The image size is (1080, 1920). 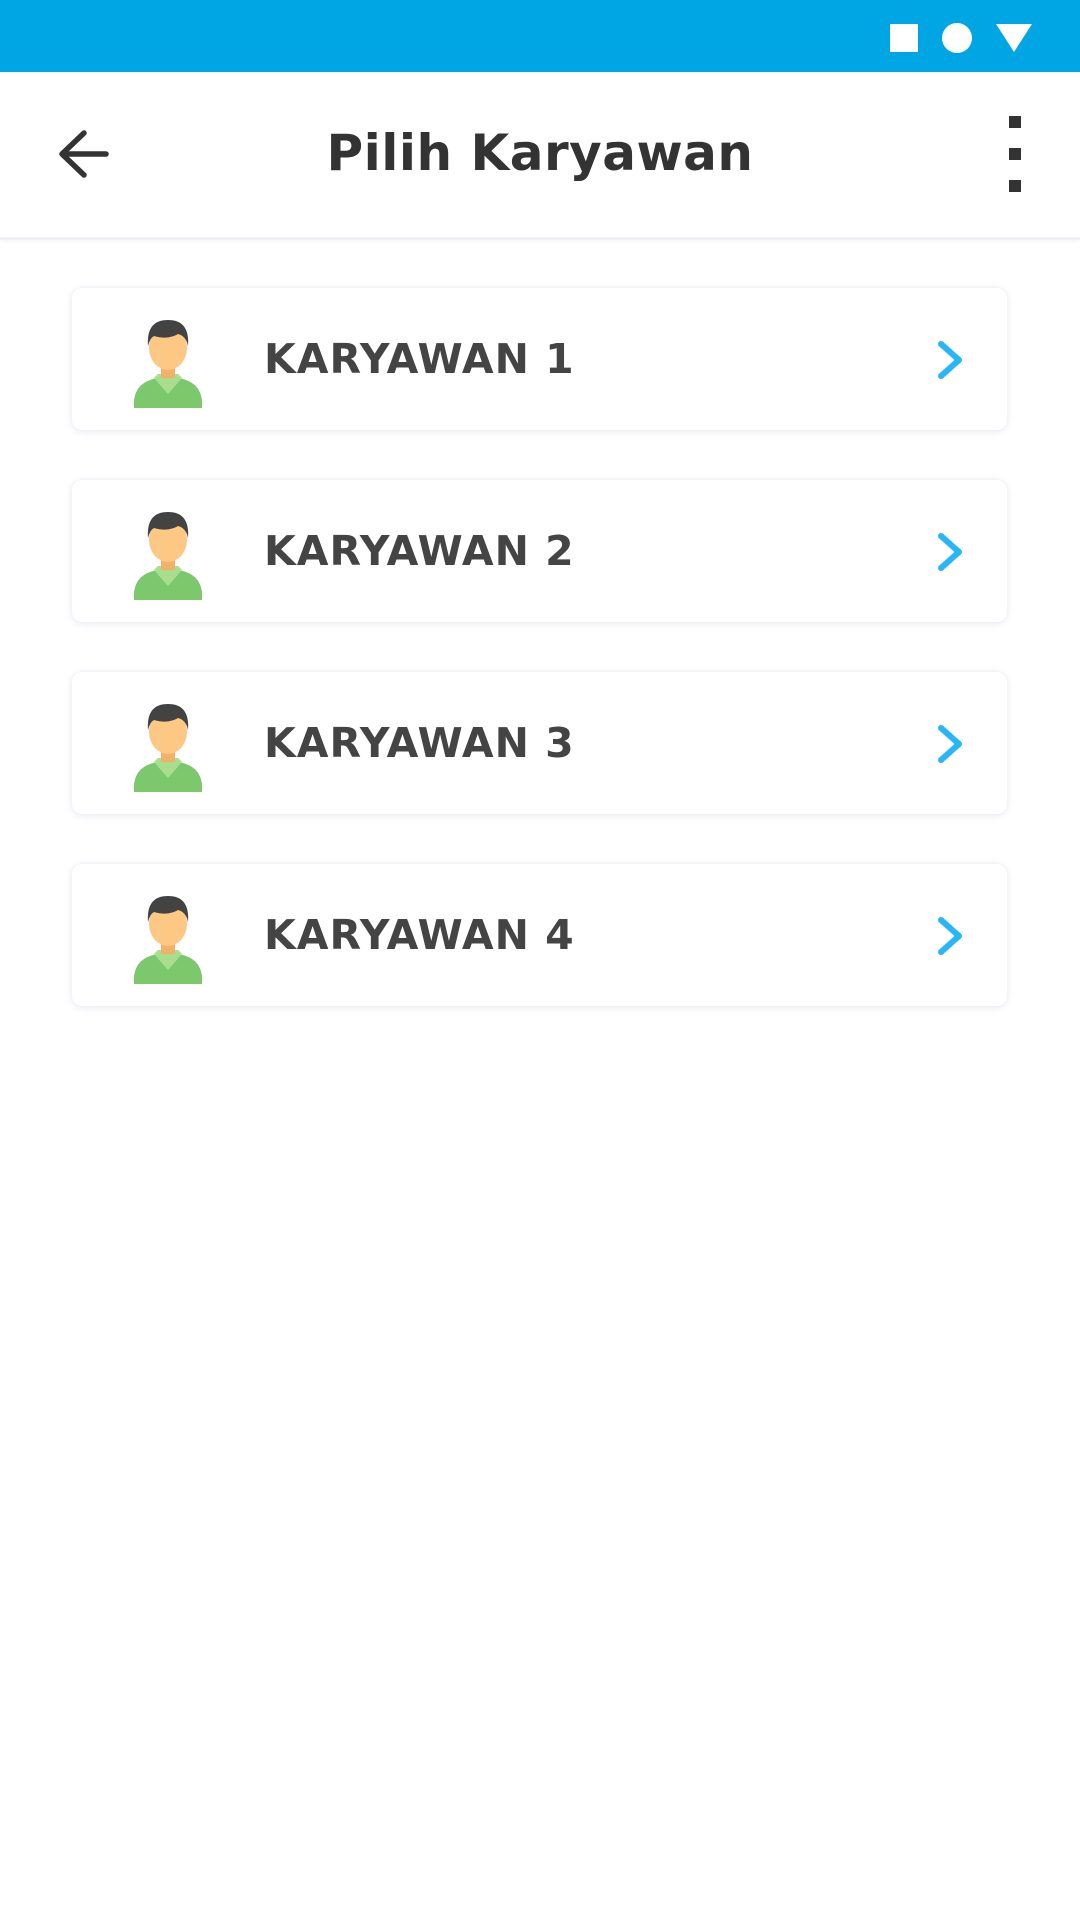 I want to click on employee-card-2: KARYAWAN 2, so click(x=539, y=551).